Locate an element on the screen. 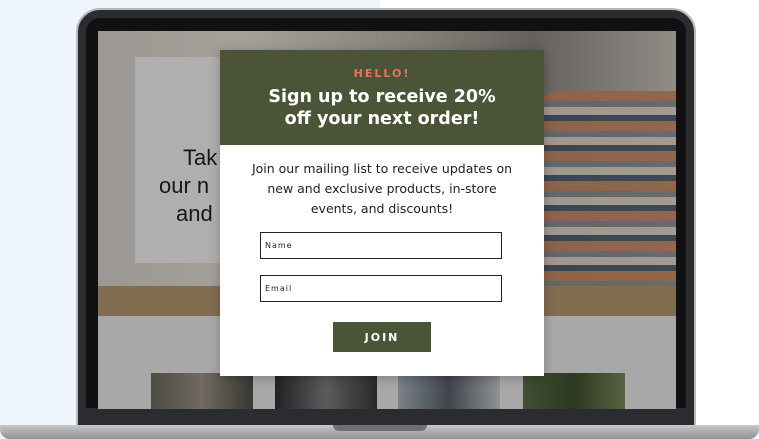 This screenshot has height=439, width=759. modal-description-line-3: events, and discounts! is located at coordinates (382, 208).